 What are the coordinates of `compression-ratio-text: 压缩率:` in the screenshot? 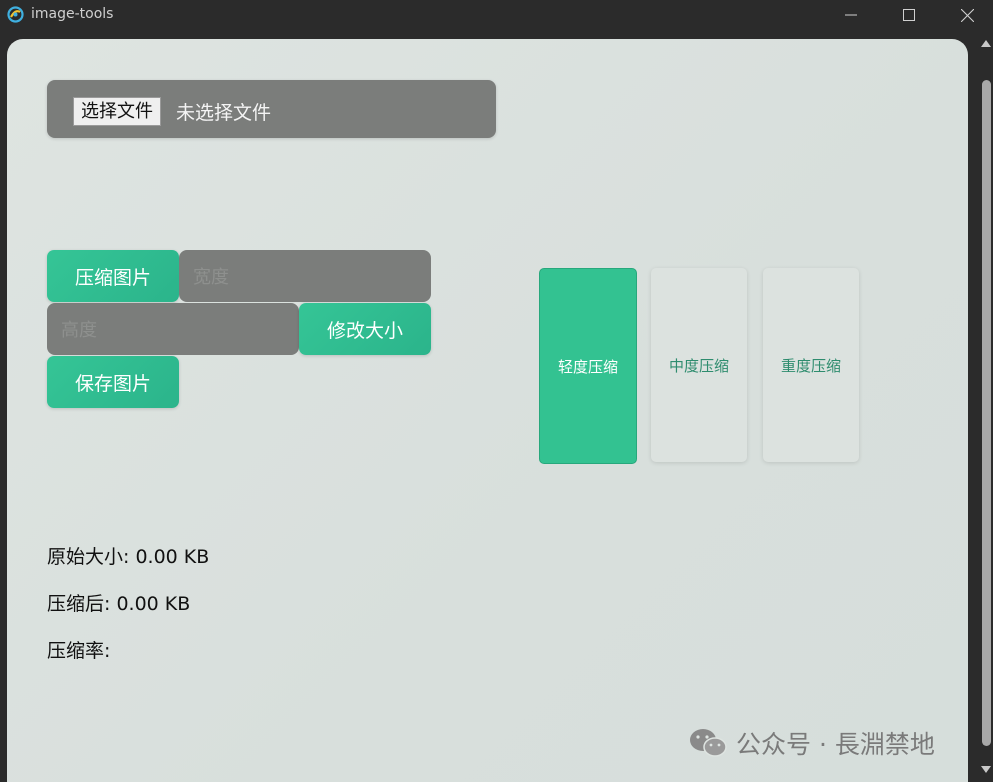 It's located at (79, 651).